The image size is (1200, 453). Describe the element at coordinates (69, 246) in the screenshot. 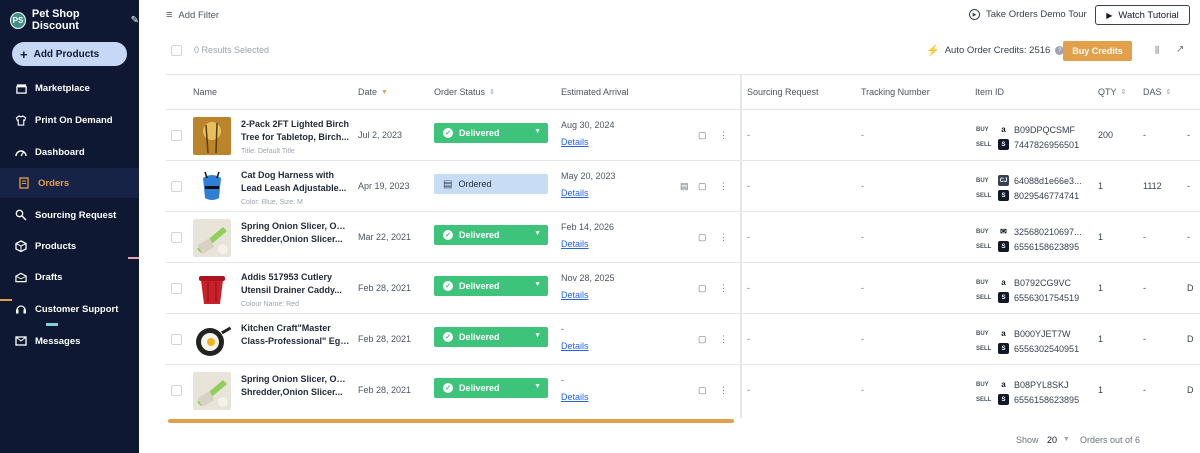

I see `sidebar-item-products: Products` at that location.